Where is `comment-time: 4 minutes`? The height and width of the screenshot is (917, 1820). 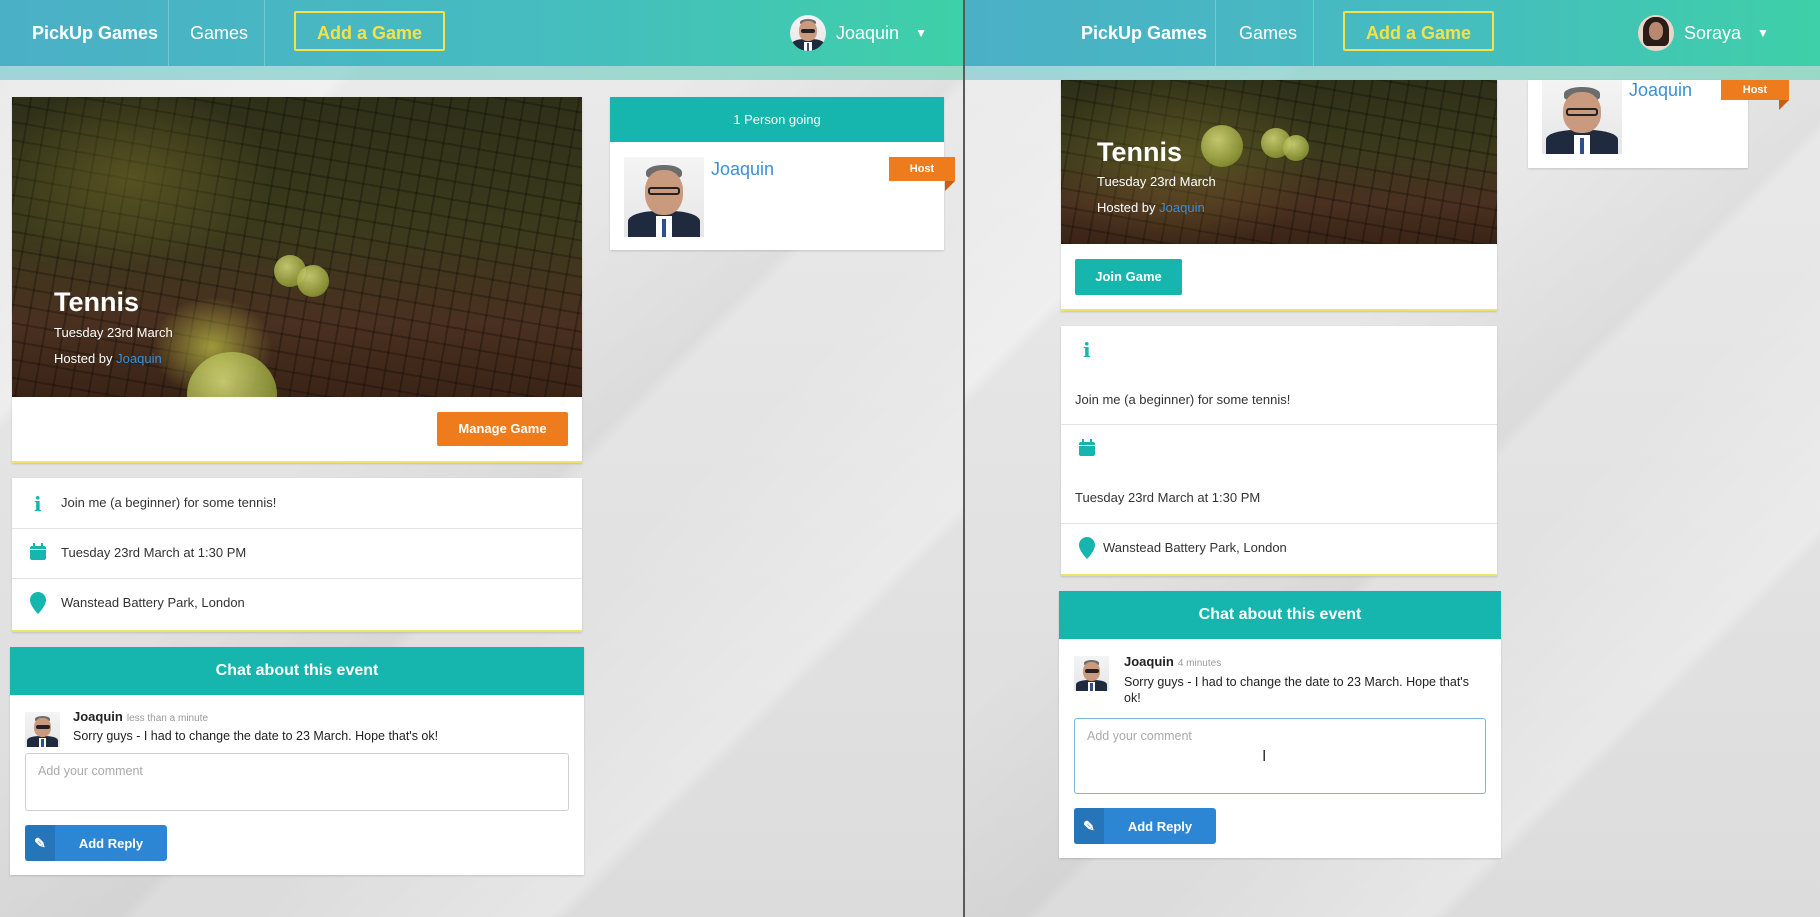 comment-time: 4 minutes is located at coordinates (1199, 663).